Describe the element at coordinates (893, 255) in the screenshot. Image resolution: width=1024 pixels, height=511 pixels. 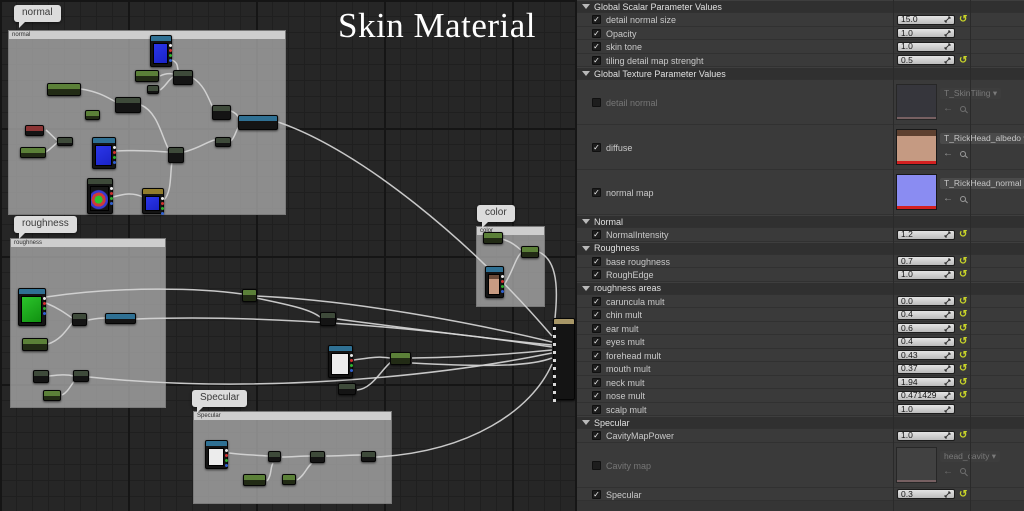
I see `panel-column-divider` at that location.